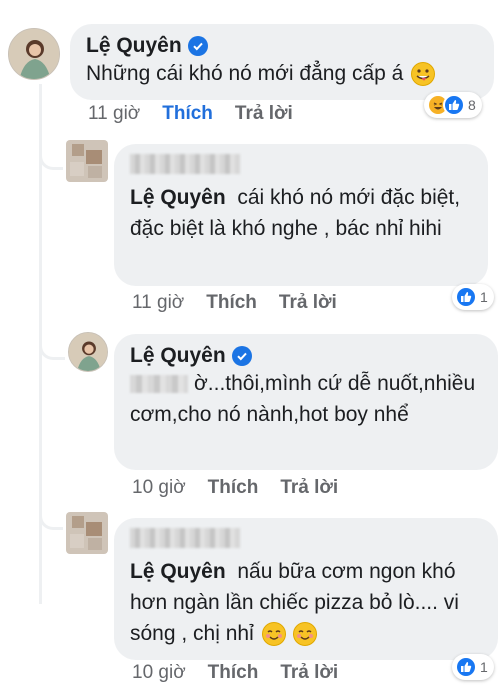 The height and width of the screenshot is (700, 500). Describe the element at coordinates (245, 73) in the screenshot. I see `comment-text: Những cái khó nó mới đẳng cấp á` at that location.